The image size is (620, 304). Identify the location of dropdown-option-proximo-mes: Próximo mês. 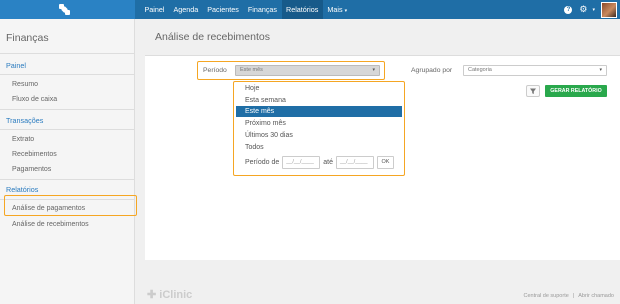
(319, 123).